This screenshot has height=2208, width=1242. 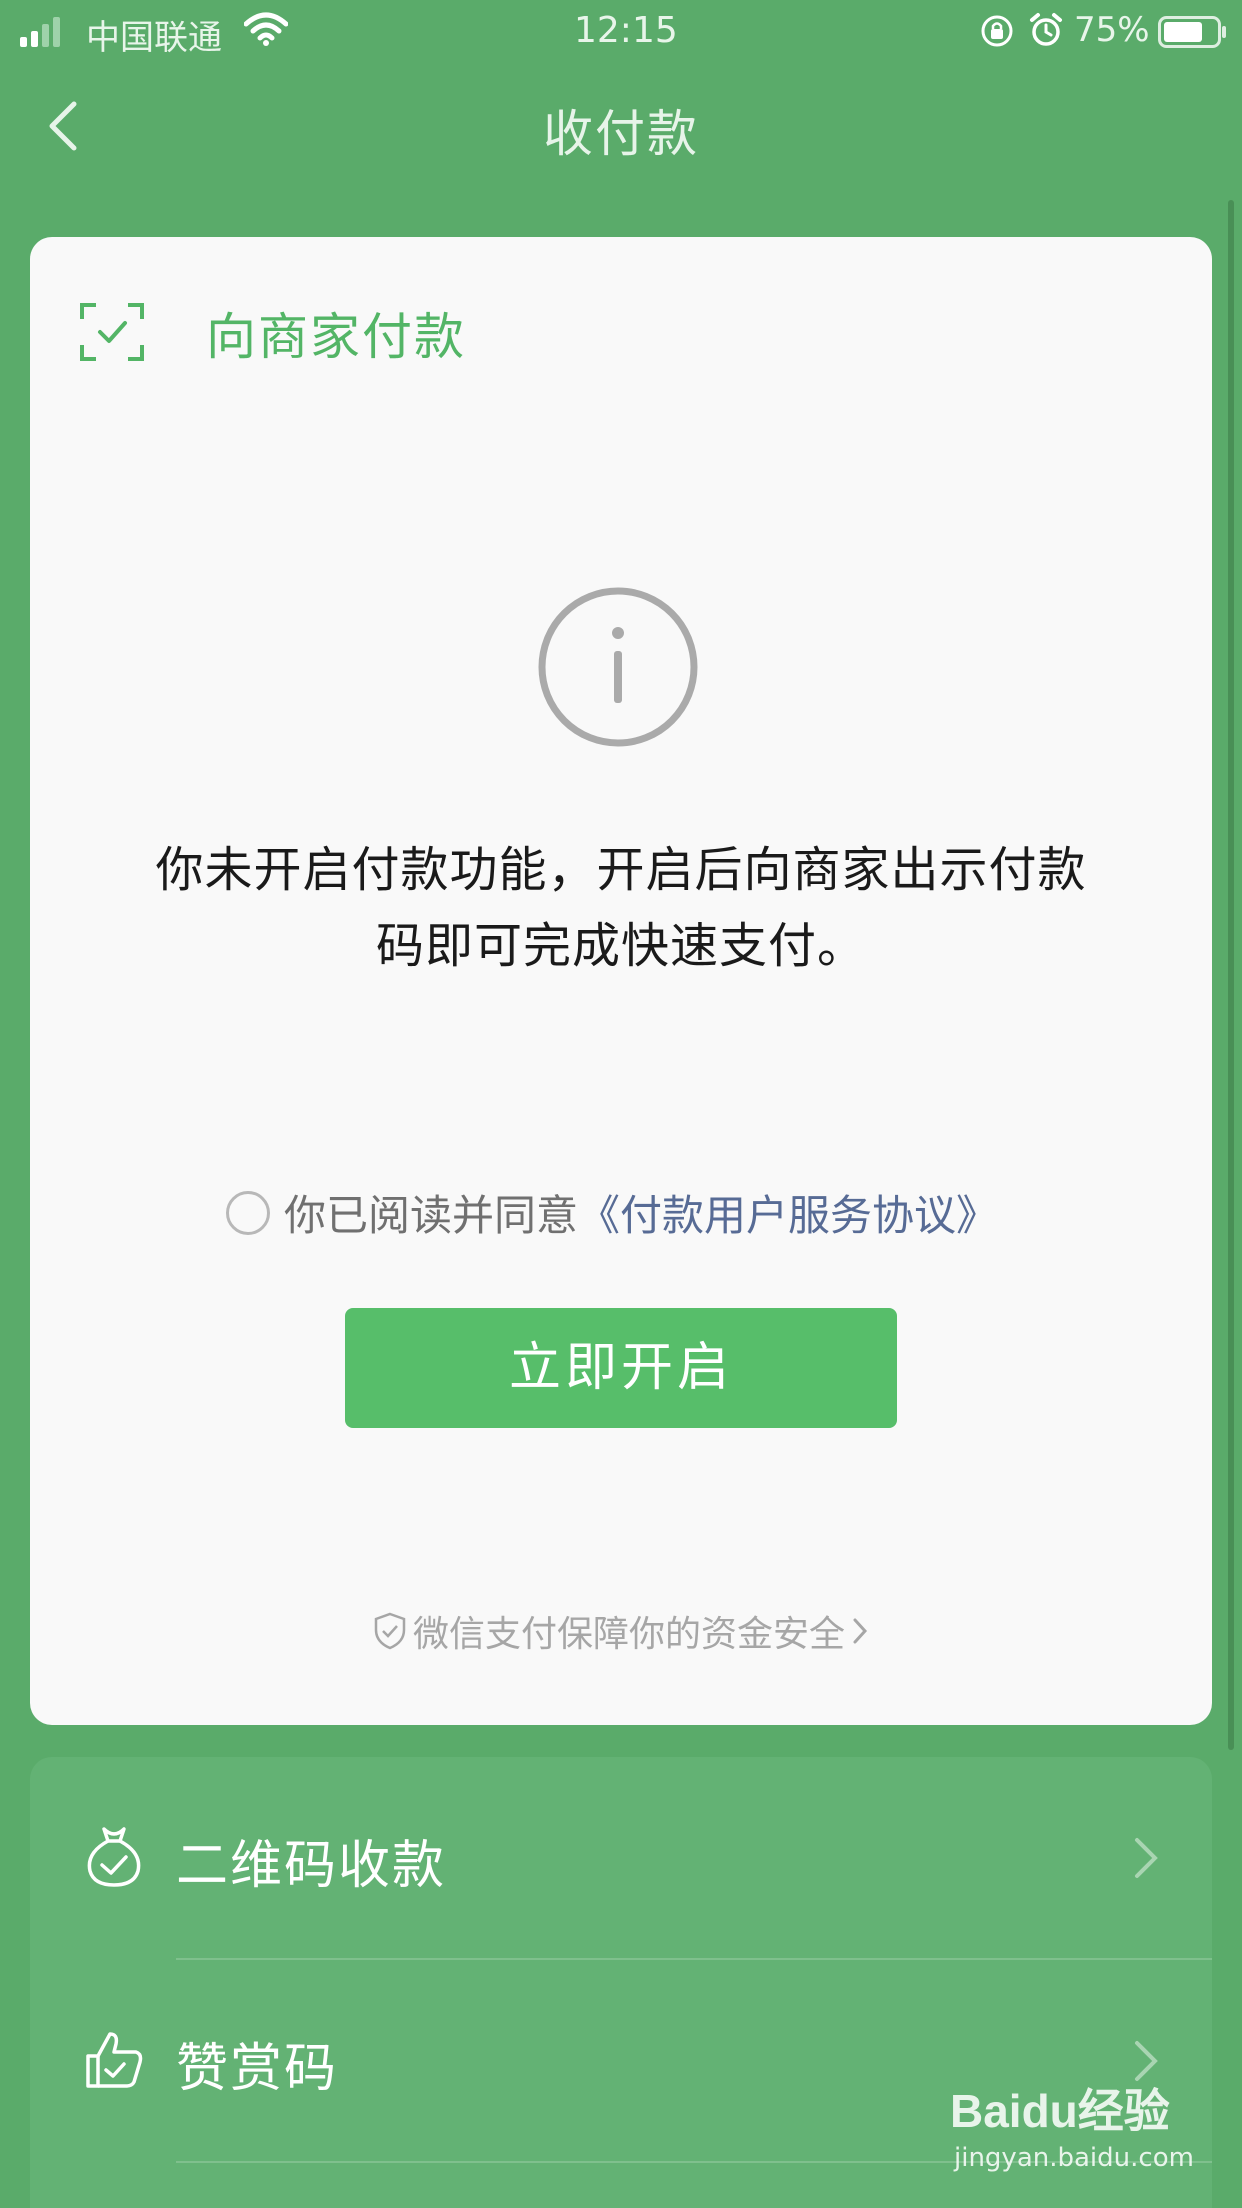 What do you see at coordinates (266, 33) in the screenshot?
I see `wifi-icon` at bounding box center [266, 33].